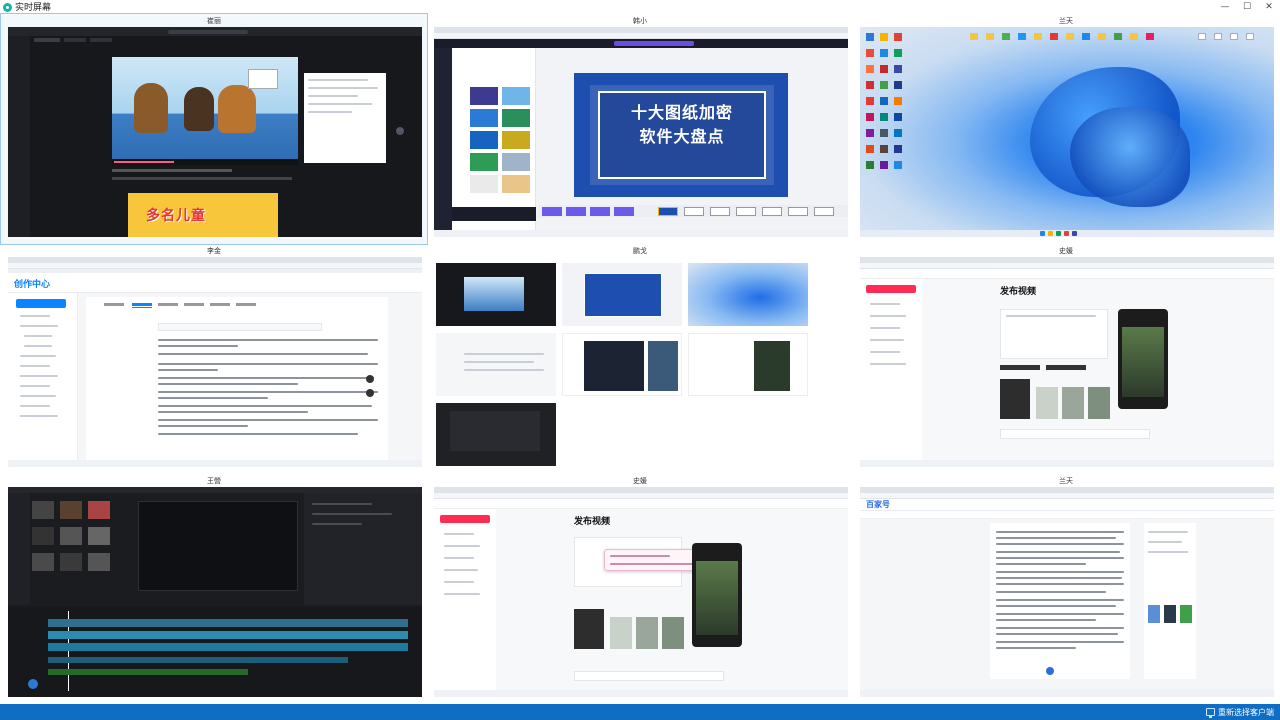  I want to click on screen-tile-1: 崔丽 多名儿童, so click(214, 129).